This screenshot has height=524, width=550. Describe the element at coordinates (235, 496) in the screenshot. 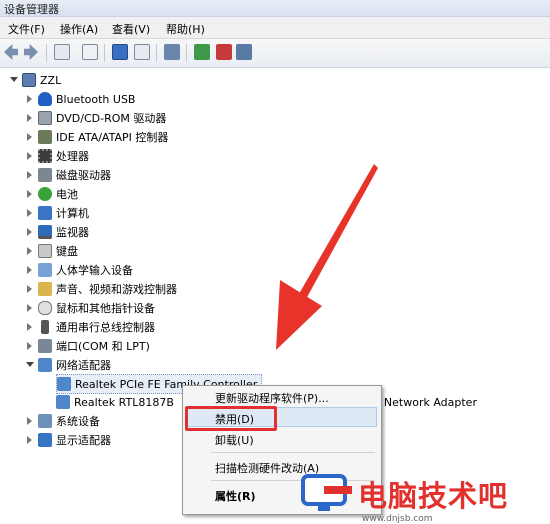

I see `menu-item-properties: 属性(R)` at that location.